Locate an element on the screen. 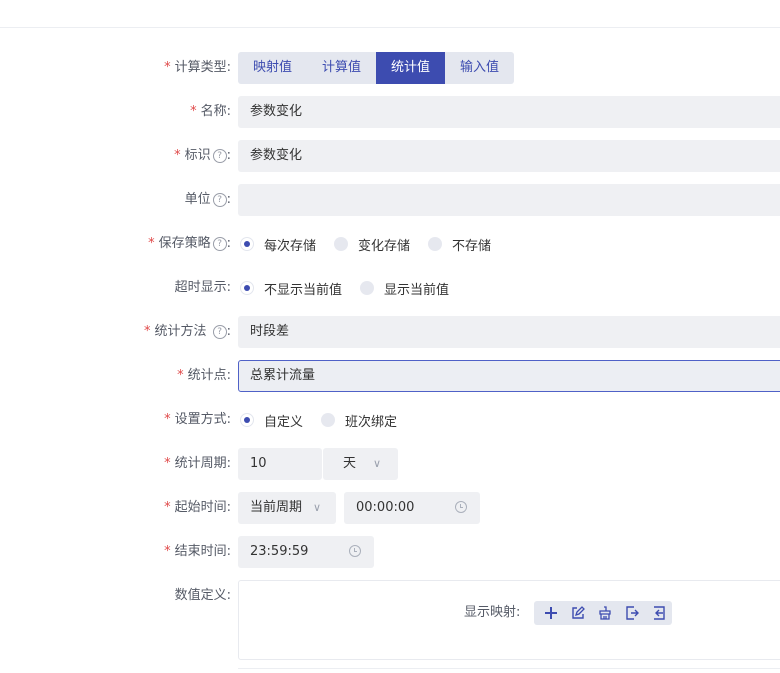 Image resolution: width=780 pixels, height=673 pixels. value-def-label: 数值定义: is located at coordinates (202, 595).